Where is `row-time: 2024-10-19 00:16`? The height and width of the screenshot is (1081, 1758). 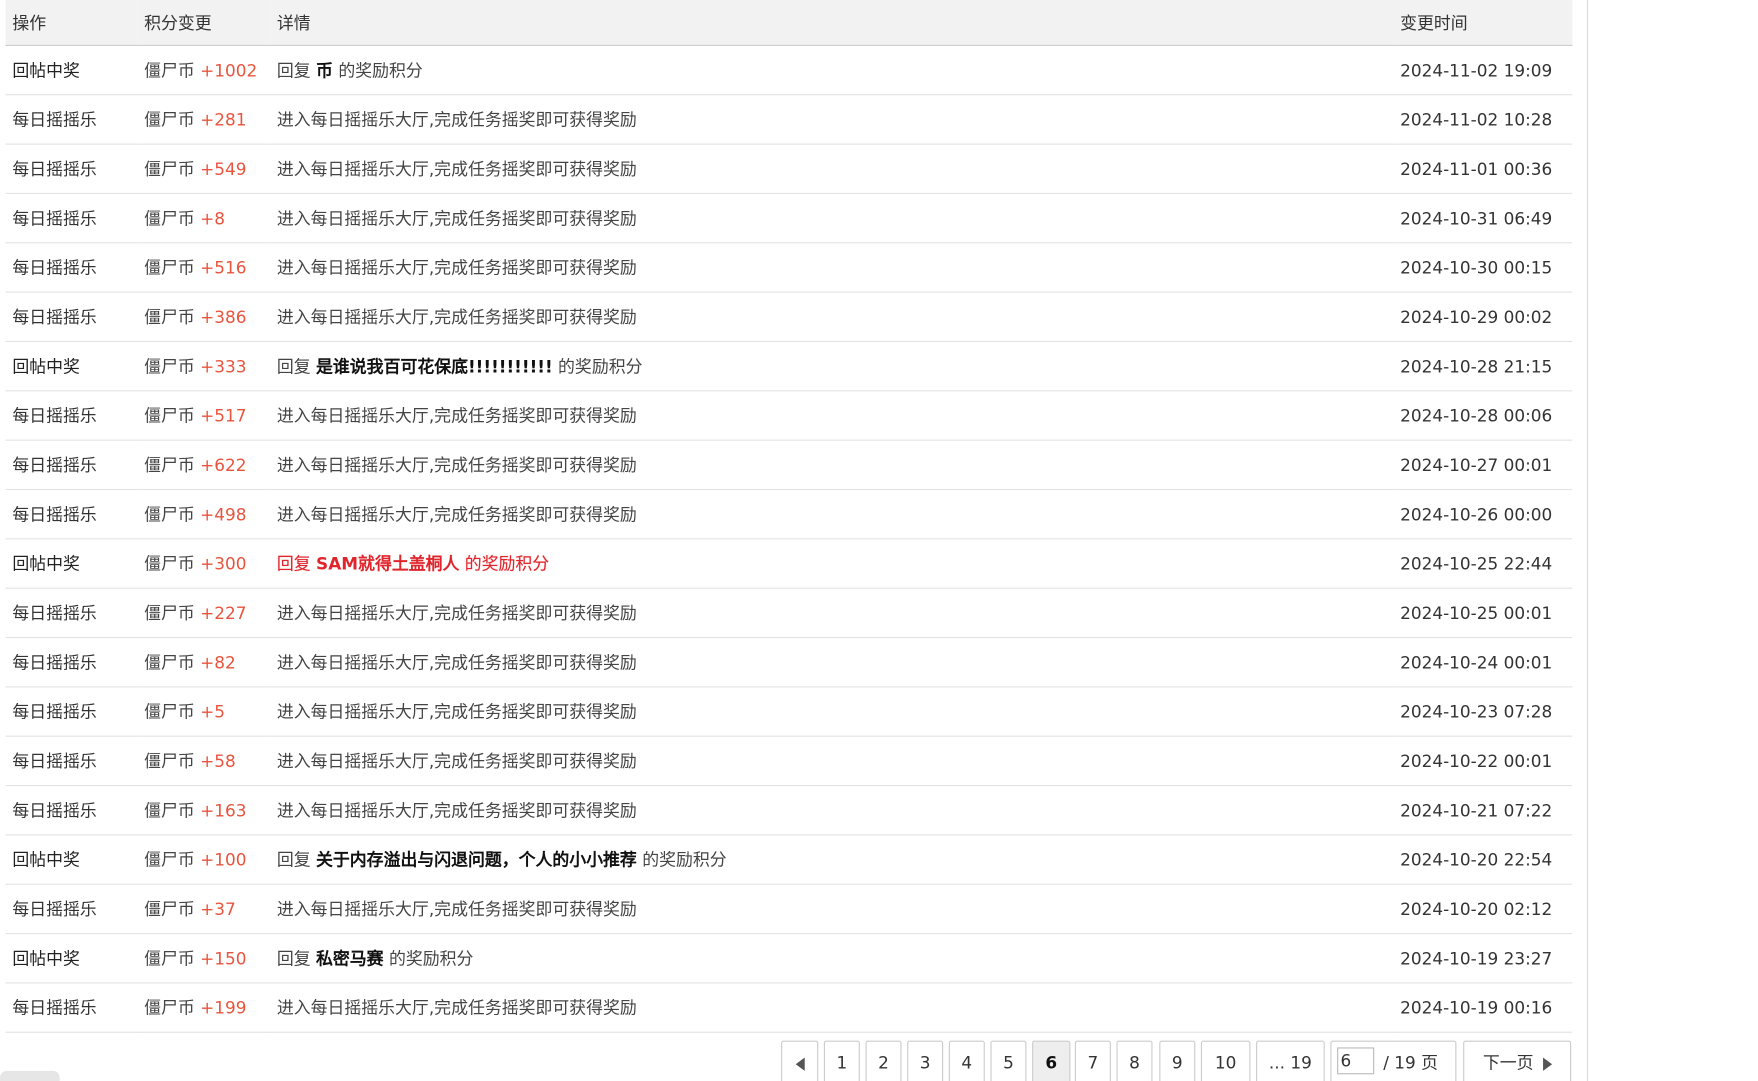
row-time: 2024-10-19 00:16 is located at coordinates (1483, 1007).